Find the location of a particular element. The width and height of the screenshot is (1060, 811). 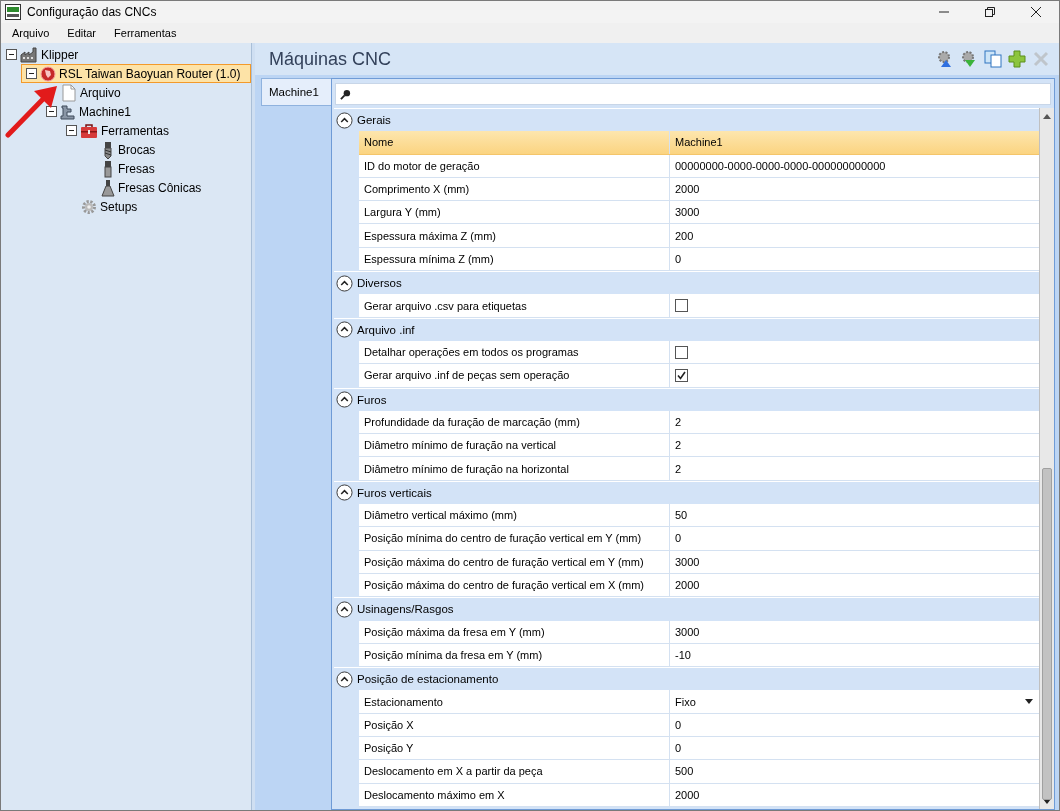

section-title: Furos is located at coordinates (372, 399).